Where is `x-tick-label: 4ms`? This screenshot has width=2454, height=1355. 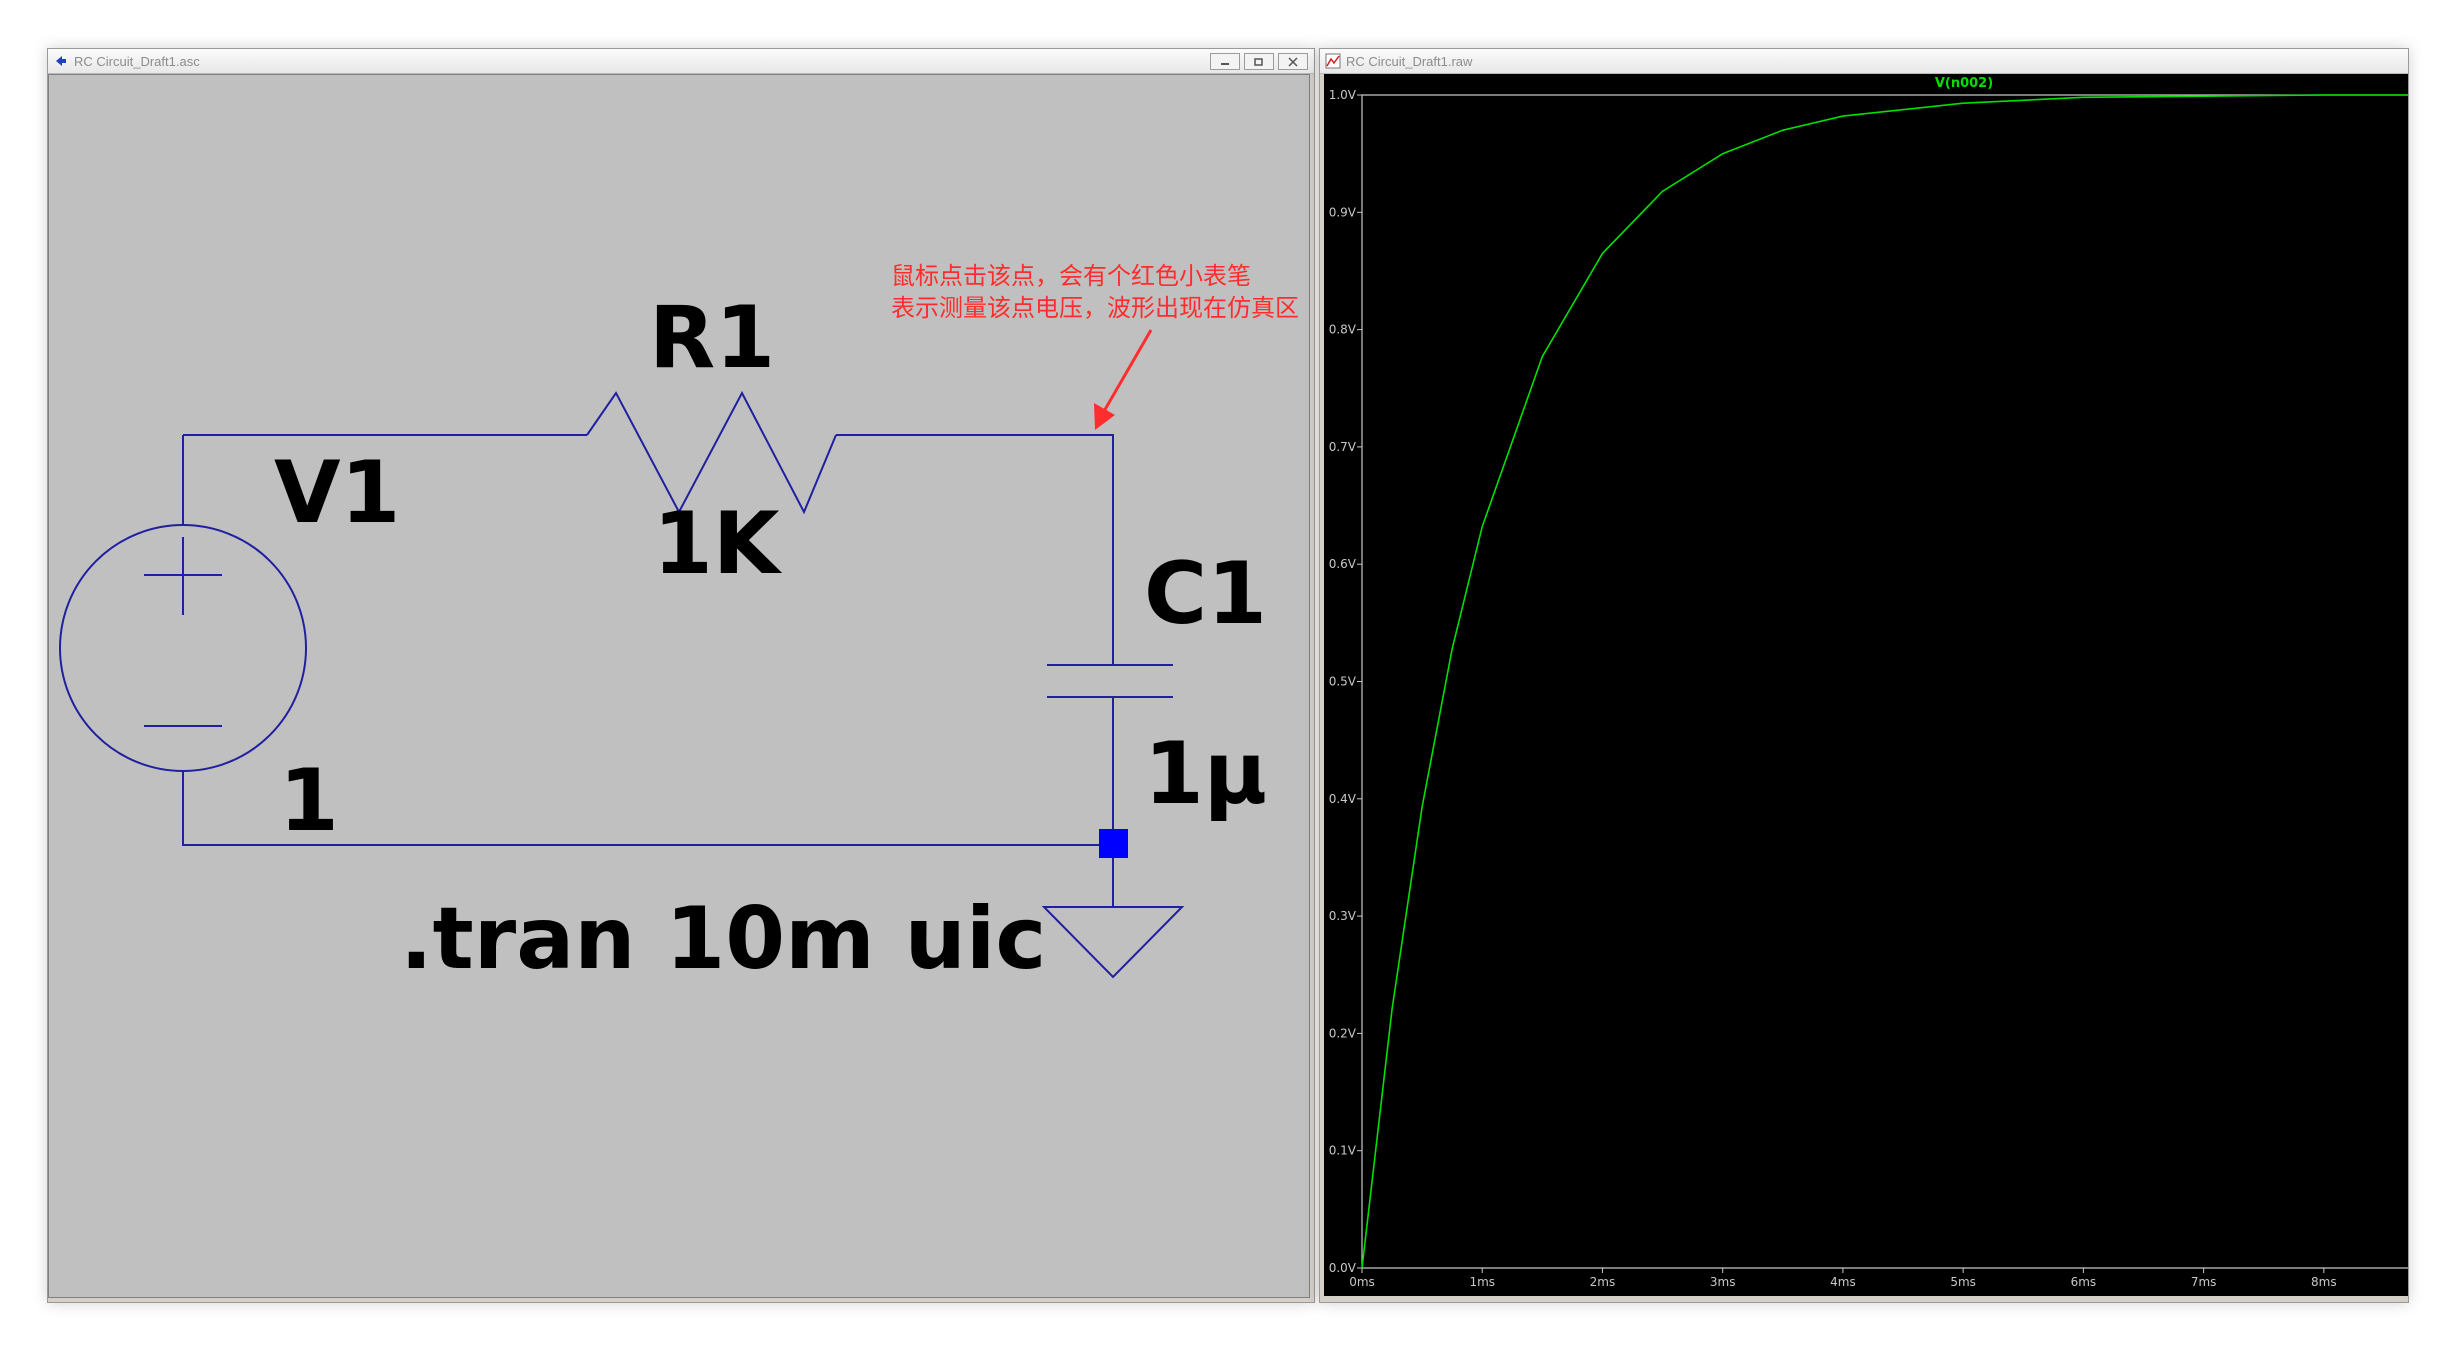 x-tick-label: 4ms is located at coordinates (1843, 1282).